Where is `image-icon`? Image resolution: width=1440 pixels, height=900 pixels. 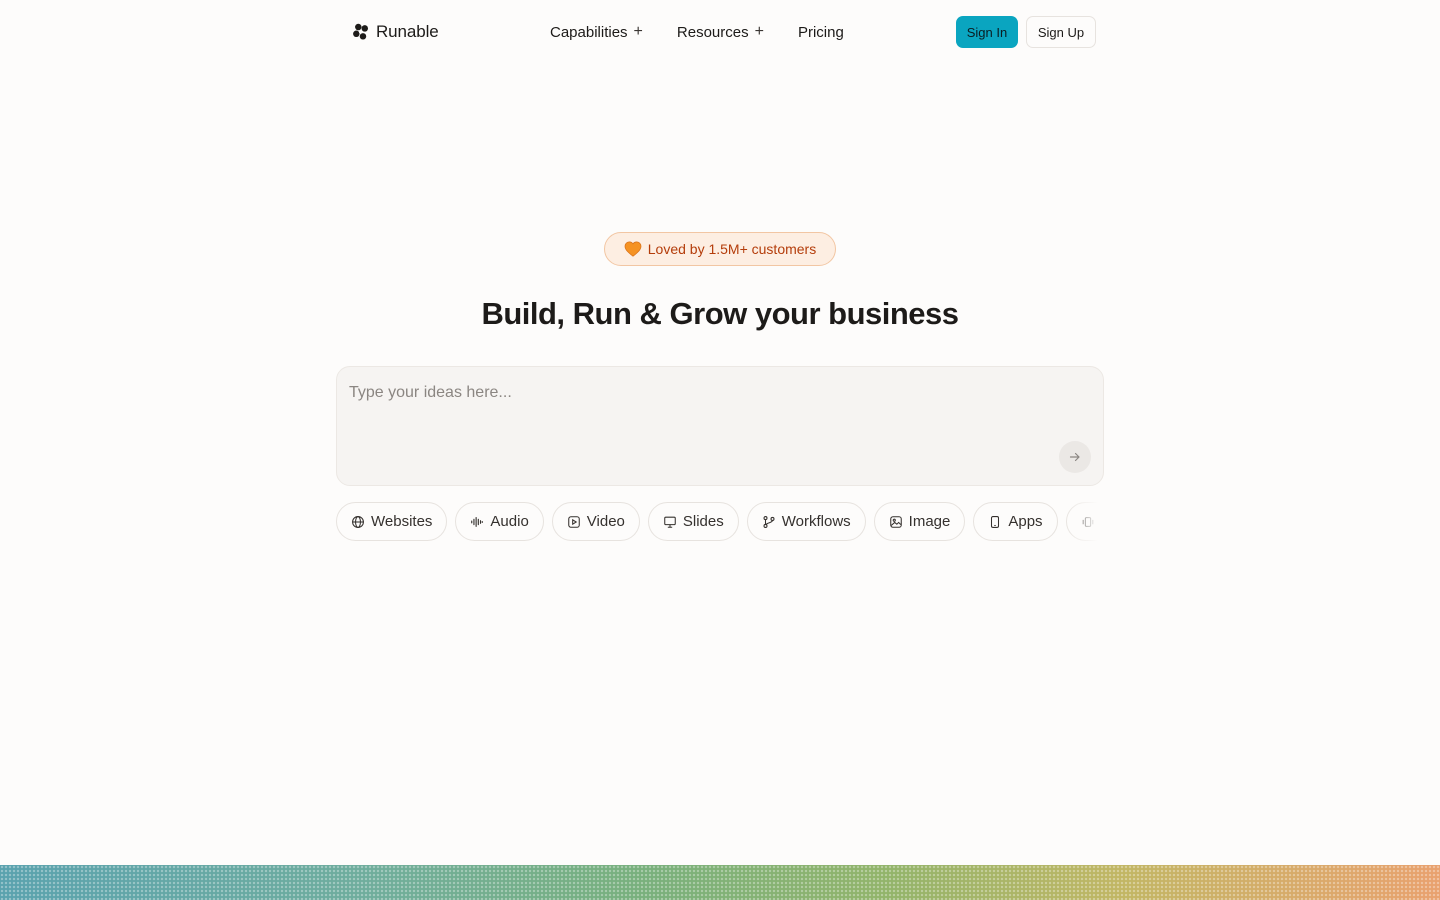 image-icon is located at coordinates (895, 521).